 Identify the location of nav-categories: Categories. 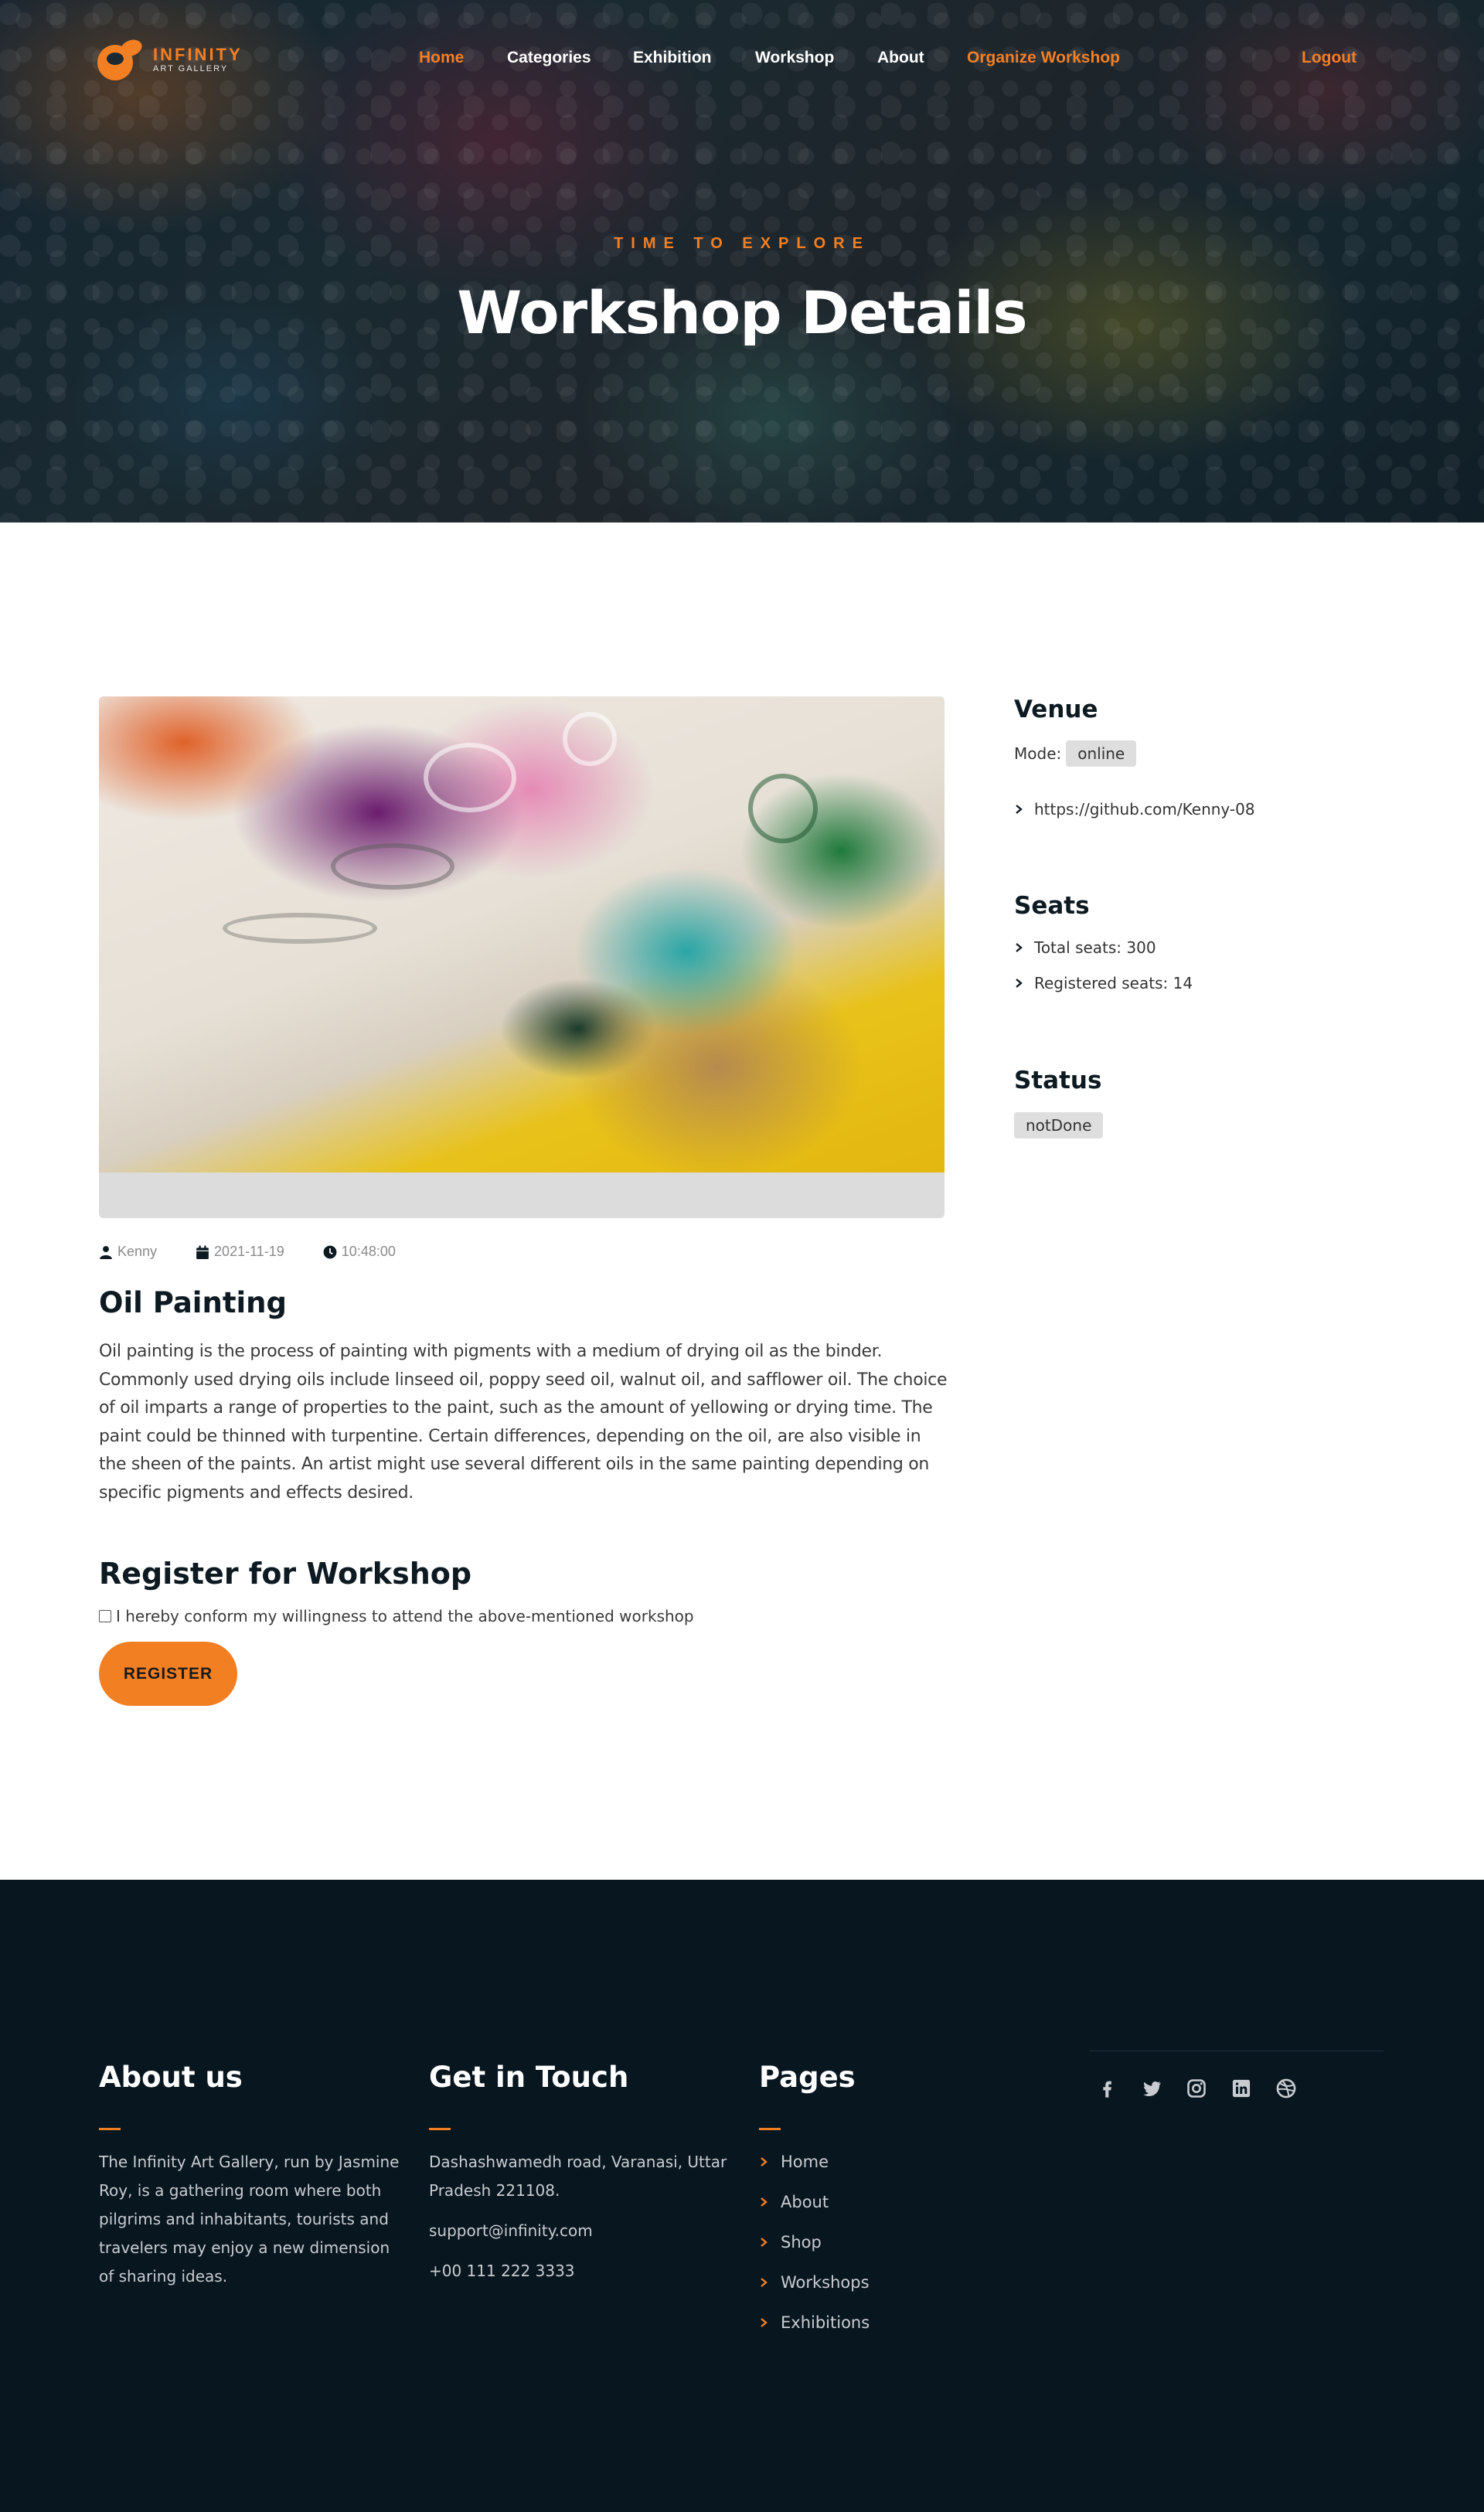
(549, 58).